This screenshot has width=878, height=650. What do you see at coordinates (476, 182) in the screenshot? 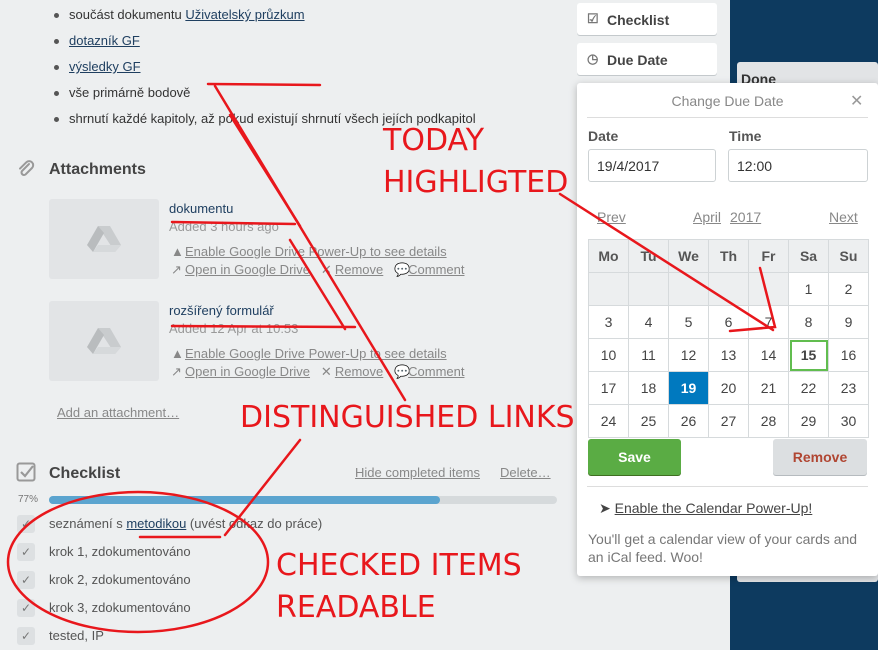
I see `annotation-highlighted: HIGHLIGTED` at bounding box center [476, 182].